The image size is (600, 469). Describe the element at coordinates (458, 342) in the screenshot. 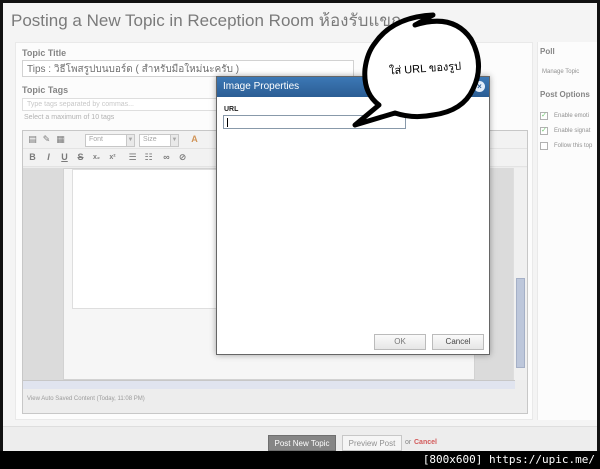

I see `dialog-cancel-button: Cancel` at that location.